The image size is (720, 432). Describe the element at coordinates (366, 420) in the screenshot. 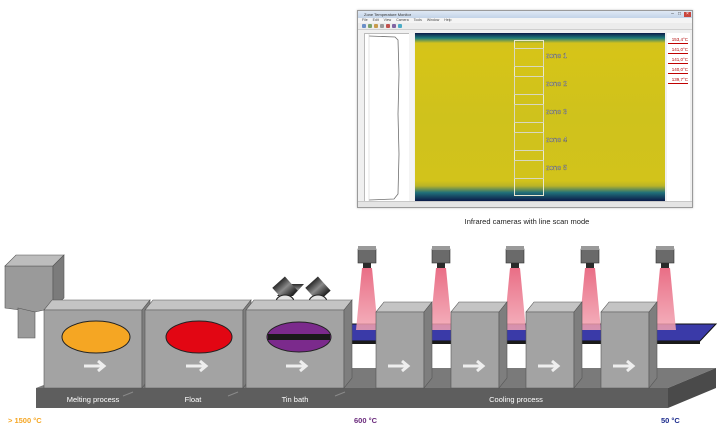

I see `temperature-middle: 600 °C` at that location.